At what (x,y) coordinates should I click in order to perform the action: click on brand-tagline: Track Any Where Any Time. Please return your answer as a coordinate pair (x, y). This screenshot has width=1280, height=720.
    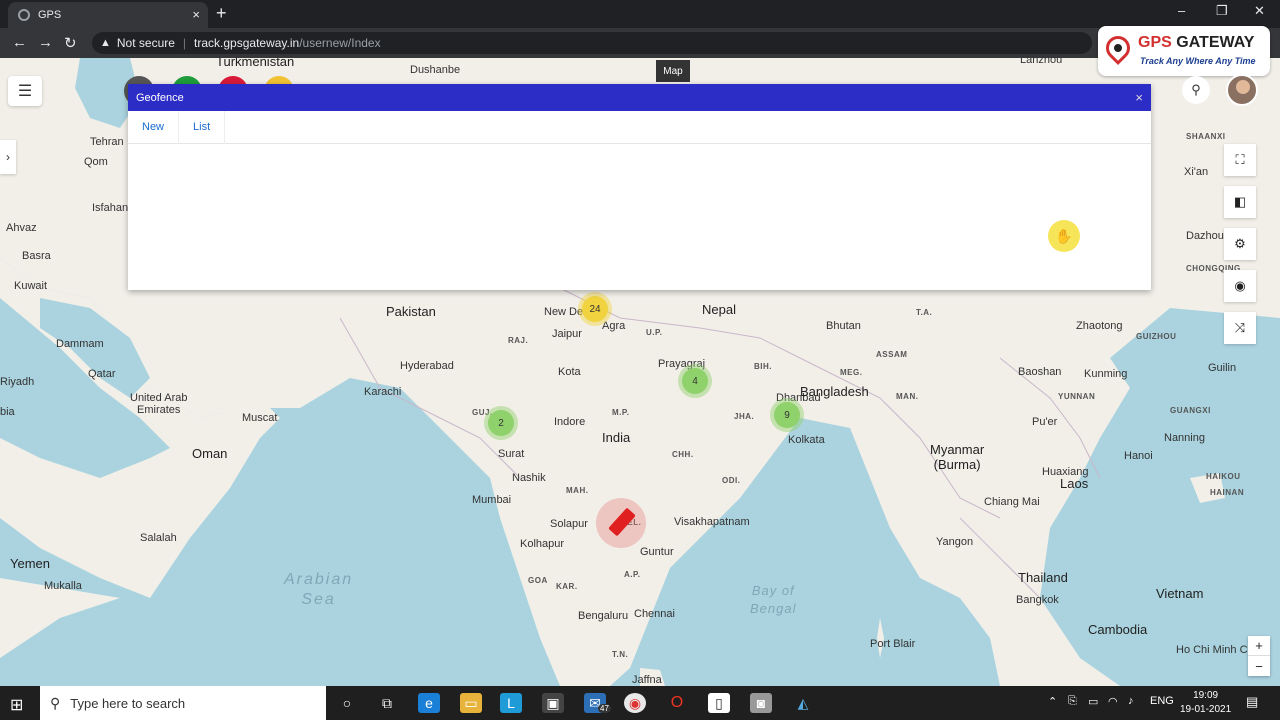
    Looking at the image, I should click on (1198, 61).